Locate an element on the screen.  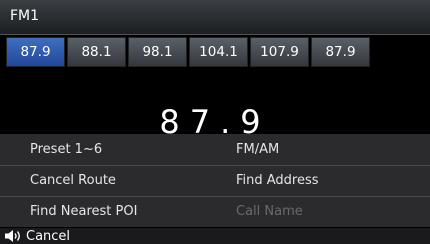
speaker-icon is located at coordinates (12, 236).